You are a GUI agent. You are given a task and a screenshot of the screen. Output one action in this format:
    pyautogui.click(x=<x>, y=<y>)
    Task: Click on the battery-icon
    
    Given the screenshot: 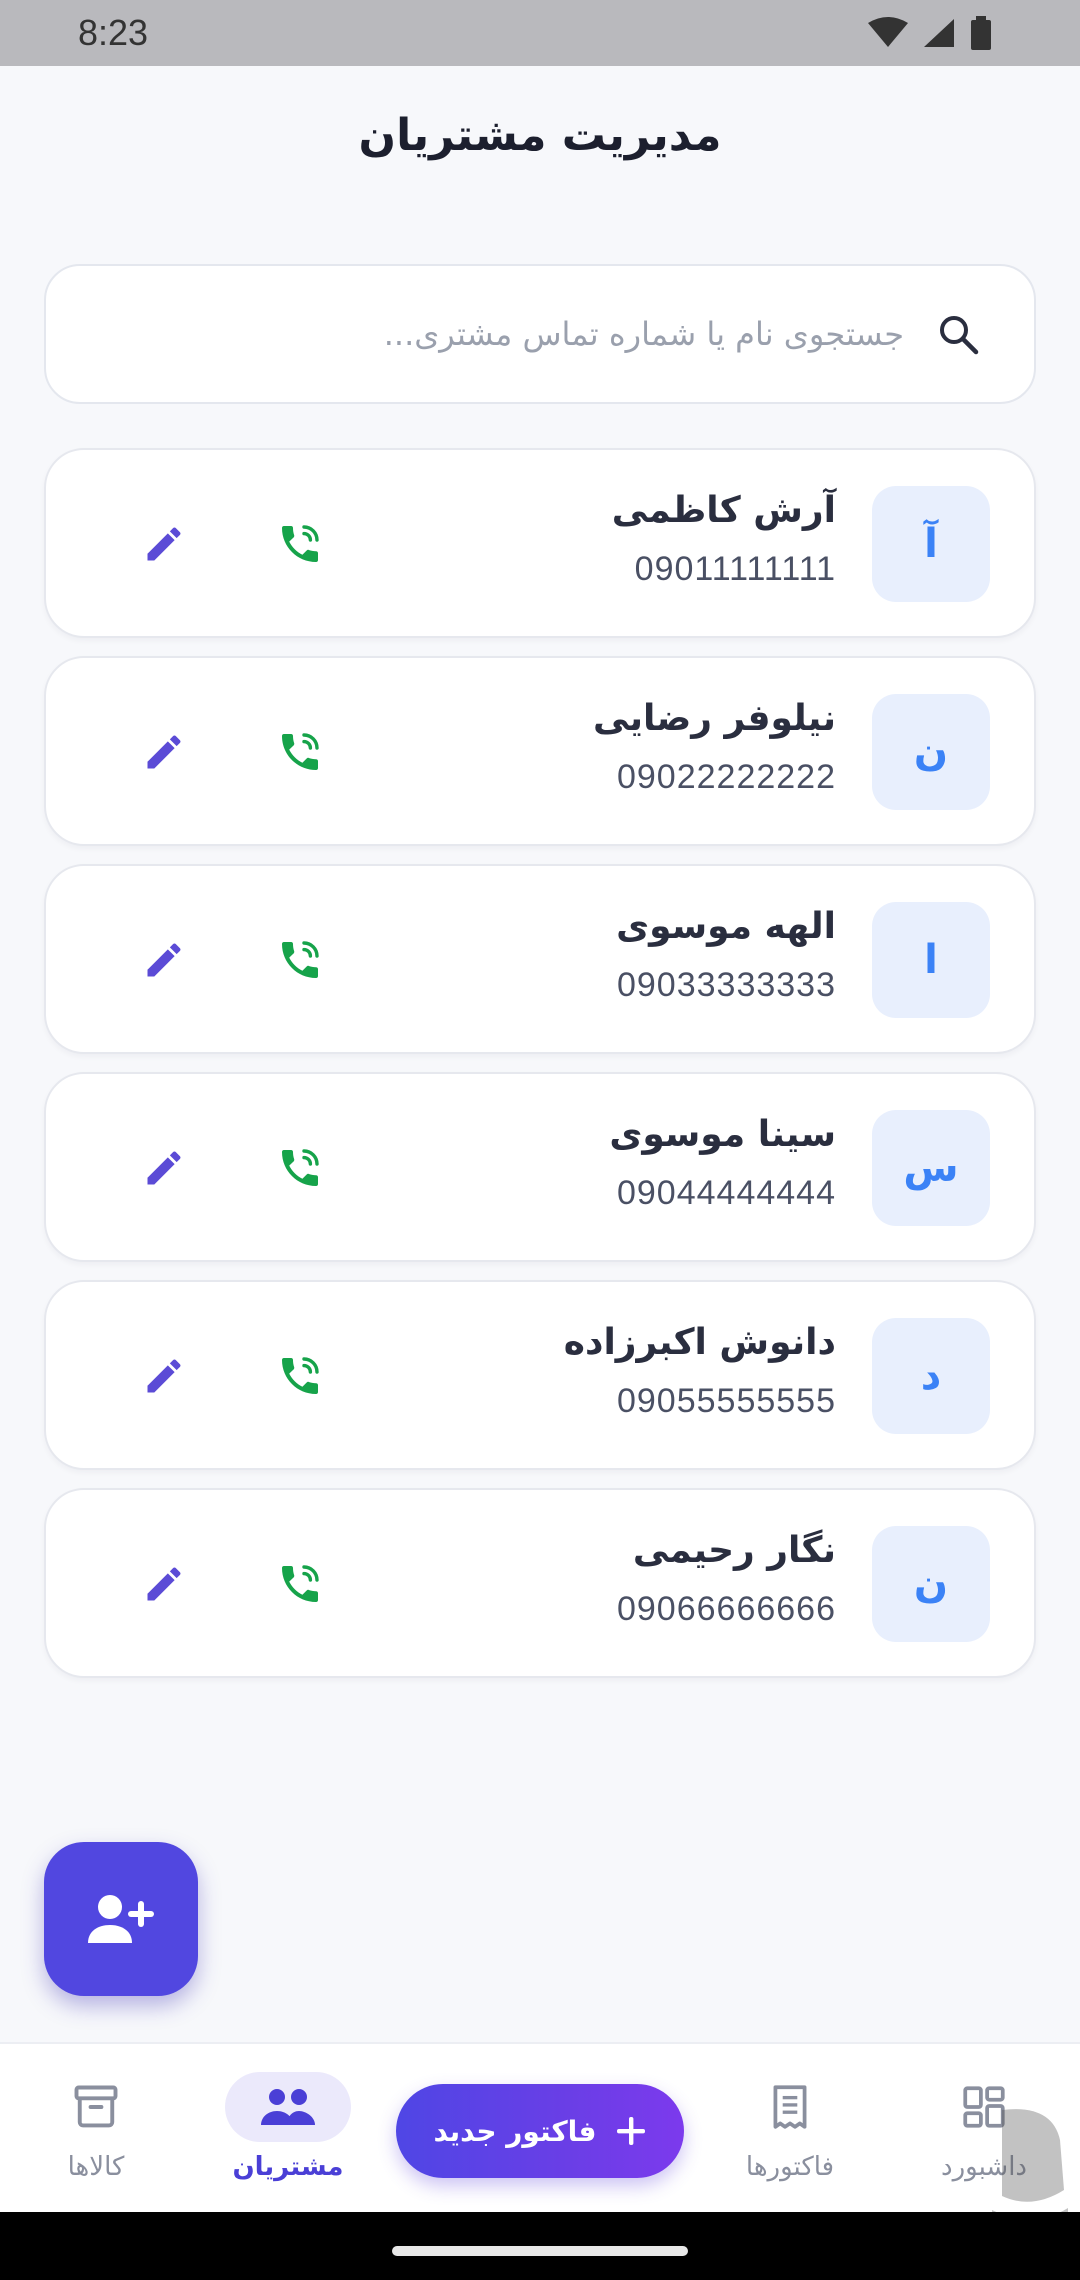 What is the action you would take?
    pyautogui.click(x=981, y=33)
    